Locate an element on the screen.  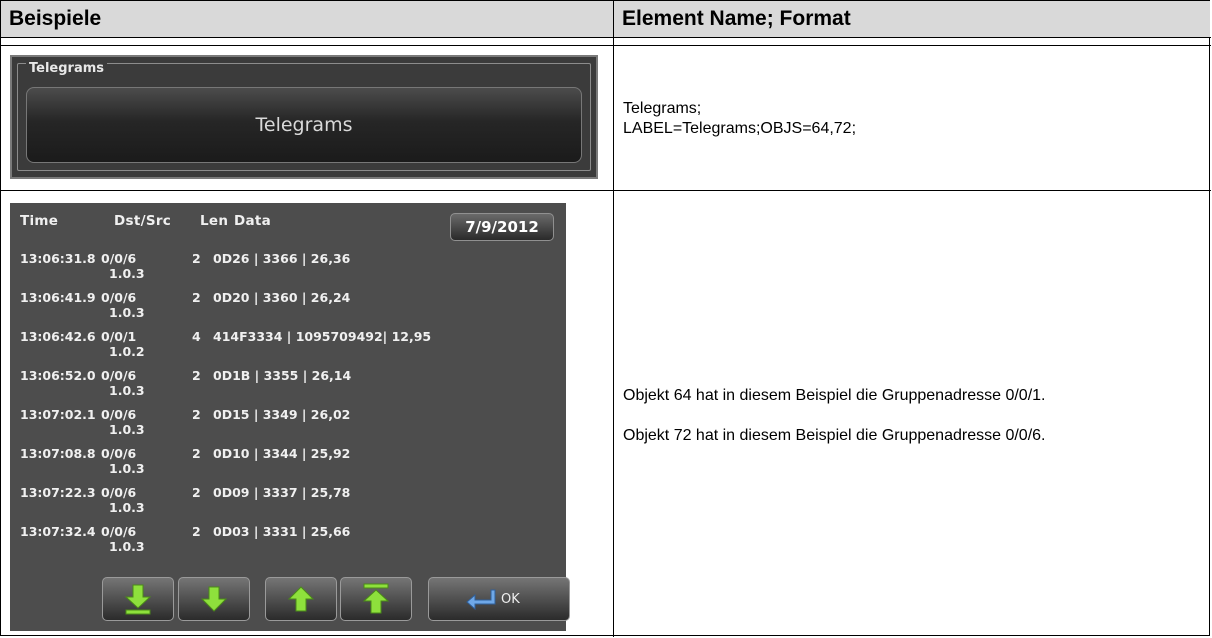
column-header-examples: Beispiele is located at coordinates (307, 19).